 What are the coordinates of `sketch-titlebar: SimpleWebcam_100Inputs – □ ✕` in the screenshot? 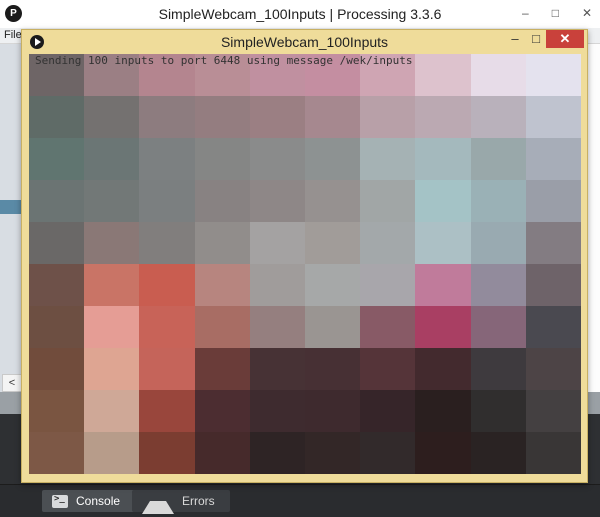 It's located at (304, 42).